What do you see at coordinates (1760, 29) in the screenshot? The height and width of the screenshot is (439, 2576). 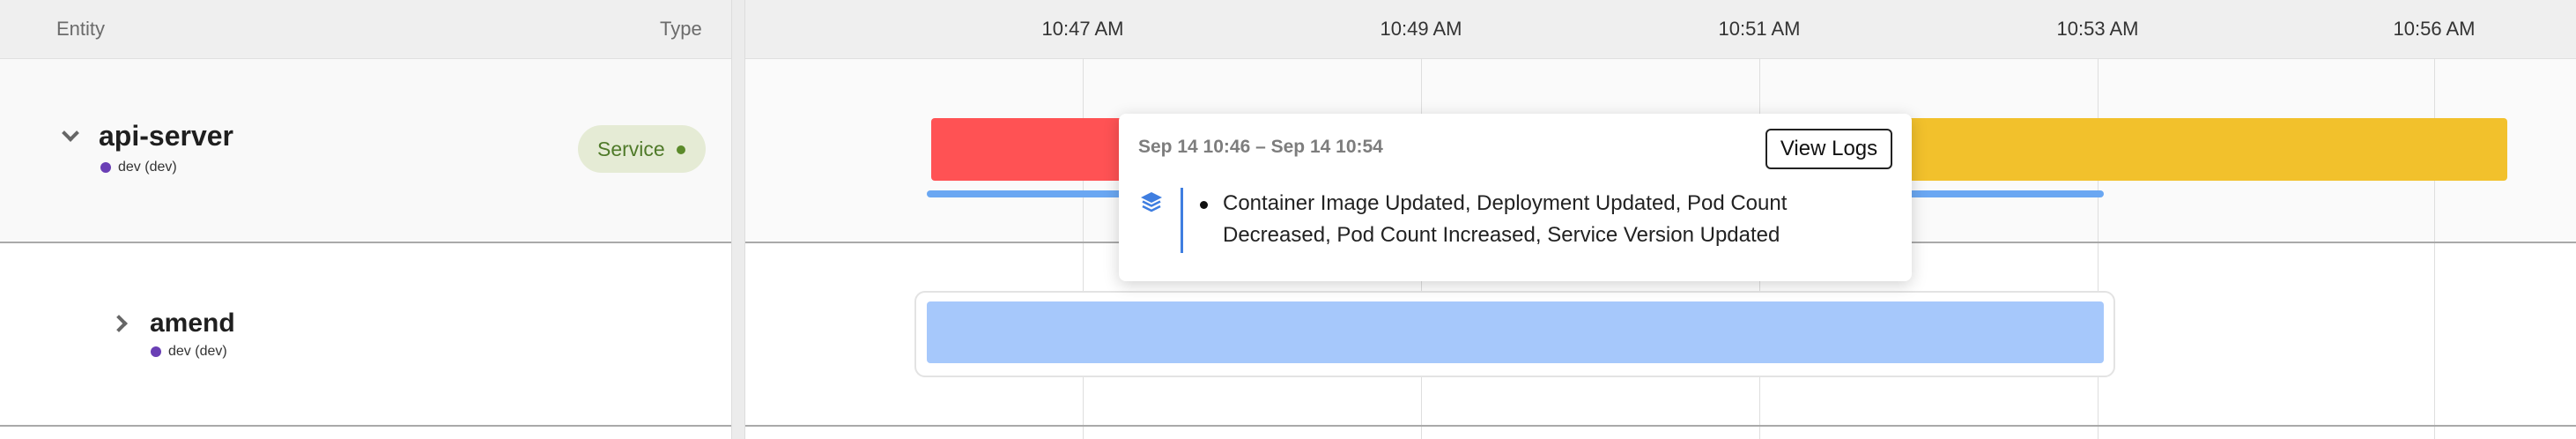 I see `time-tick-label: 10:51 AM` at bounding box center [1760, 29].